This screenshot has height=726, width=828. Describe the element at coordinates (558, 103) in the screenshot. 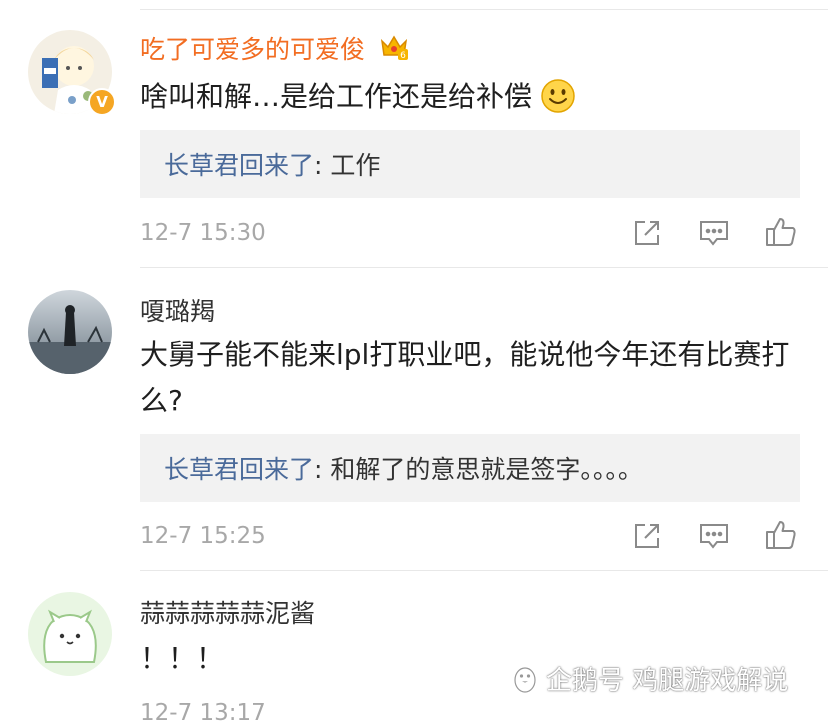

I see `smile-emoji-icon` at that location.